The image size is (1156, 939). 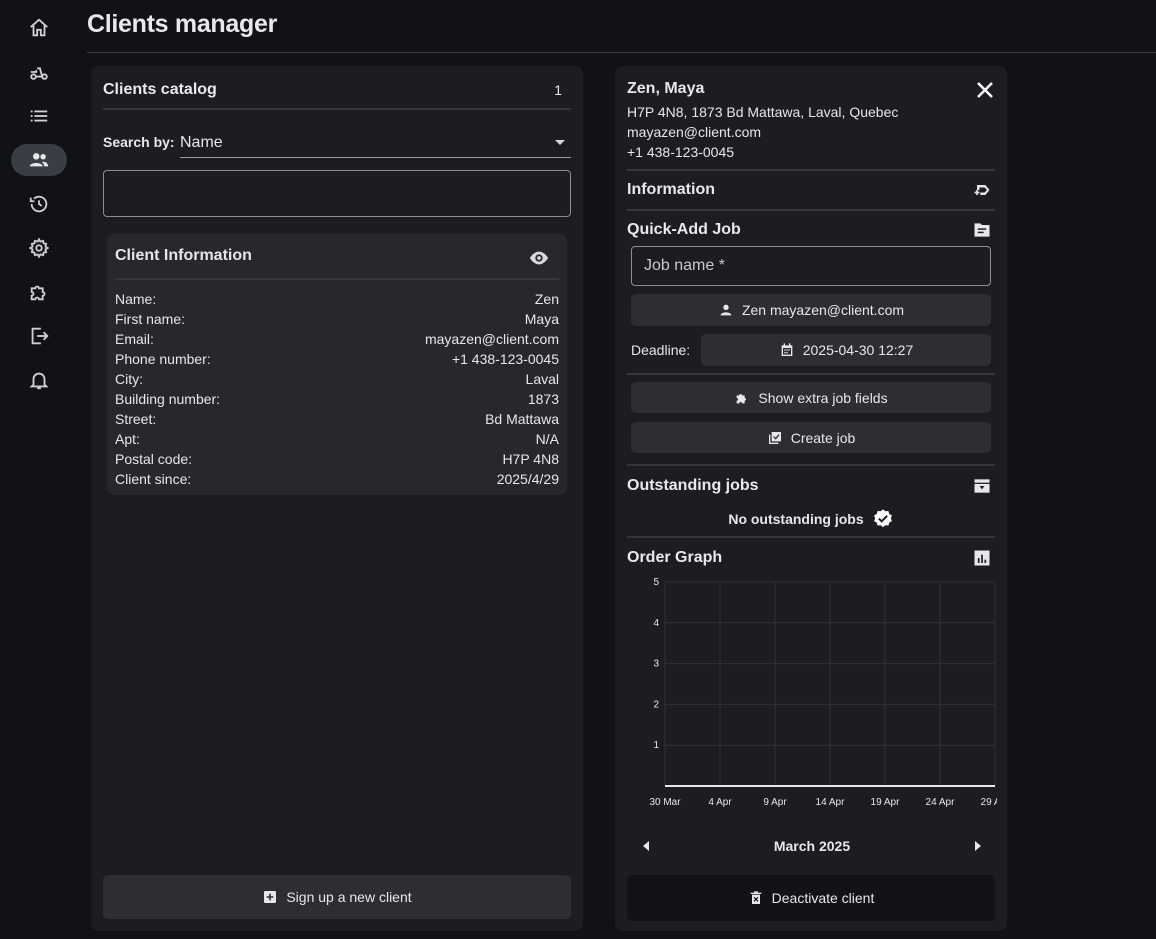 I want to click on client-info-value: mayazen@client.com, so click(x=491, y=339).